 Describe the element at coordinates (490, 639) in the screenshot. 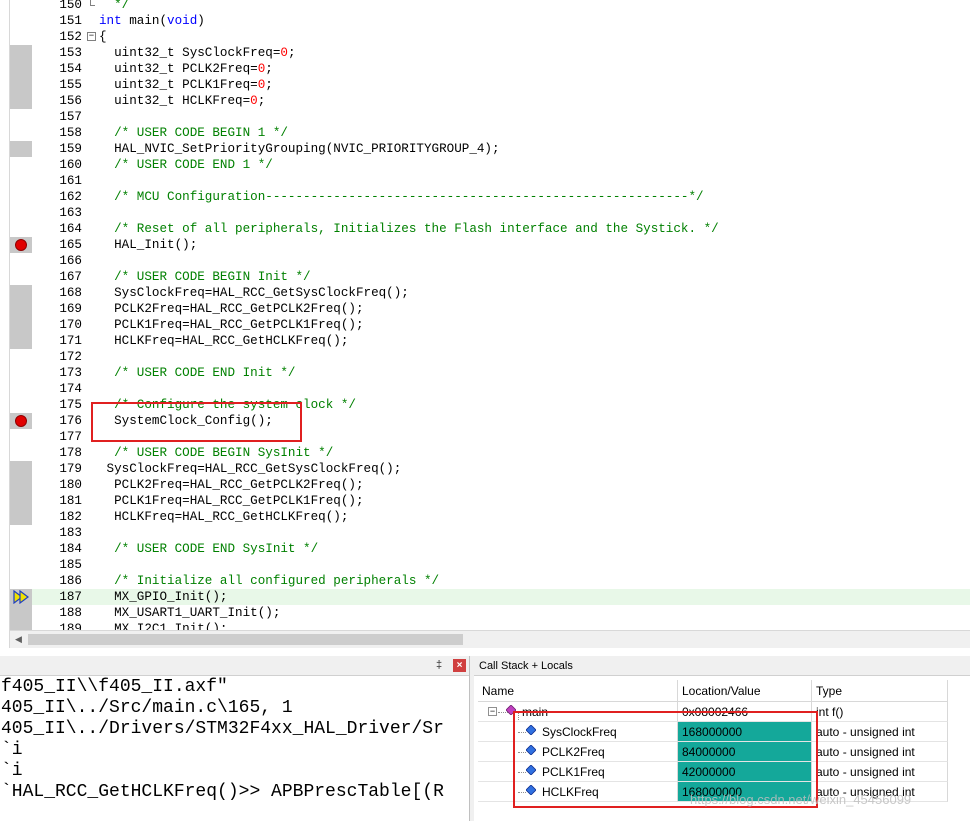

I see `horizontal-scrollbar: ◀` at that location.